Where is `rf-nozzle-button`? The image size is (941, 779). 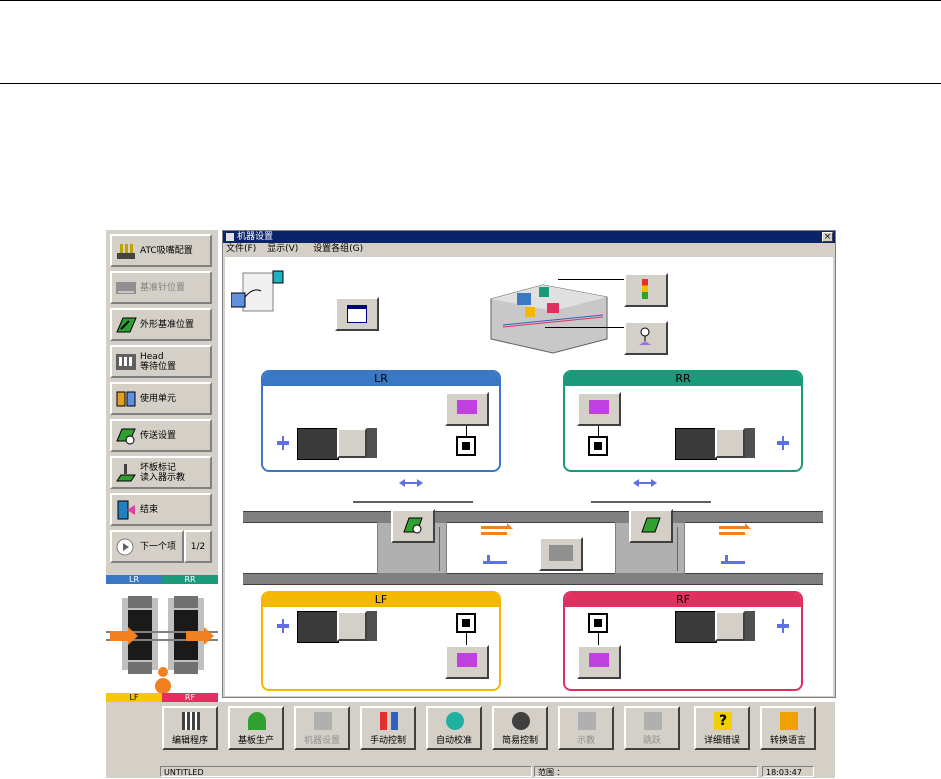 rf-nozzle-button is located at coordinates (599, 662).